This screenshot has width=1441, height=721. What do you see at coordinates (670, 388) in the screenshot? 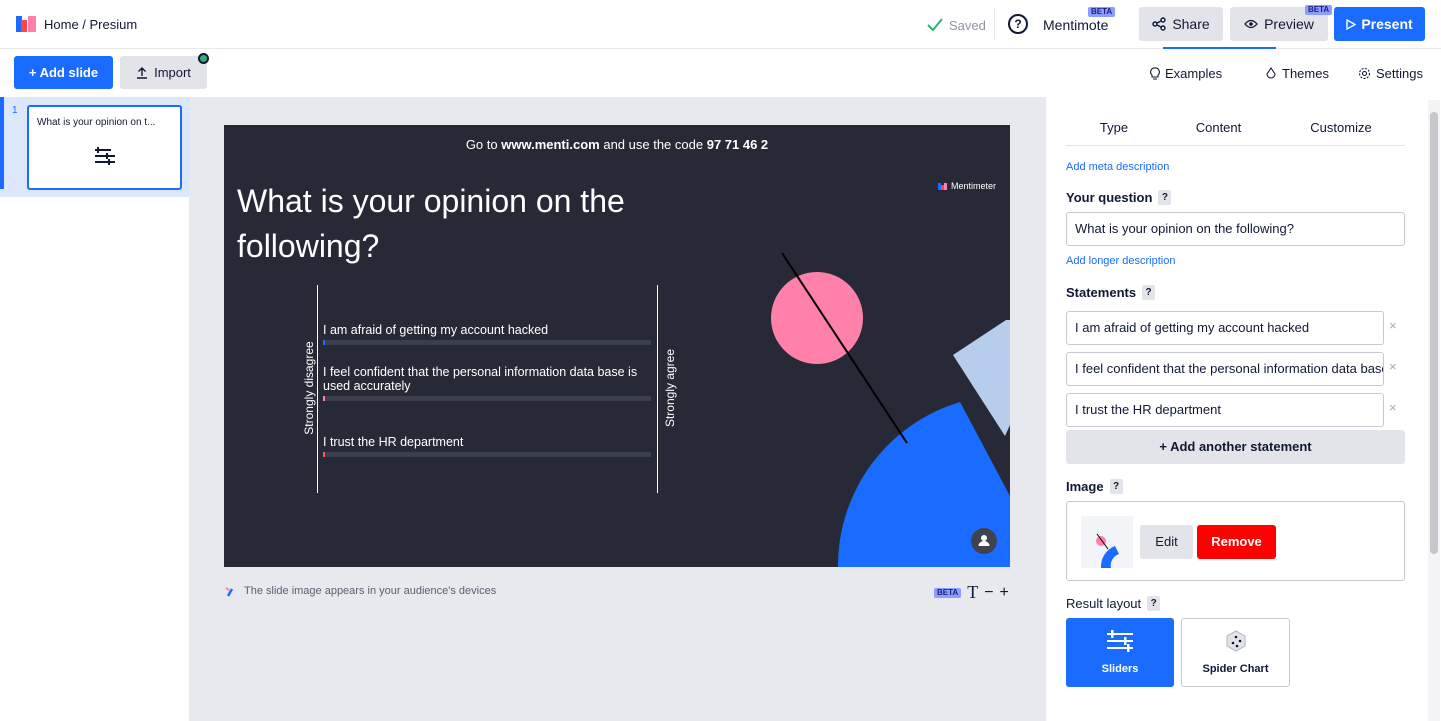
I see `strongly-agree-label: Strongly agree` at bounding box center [670, 388].